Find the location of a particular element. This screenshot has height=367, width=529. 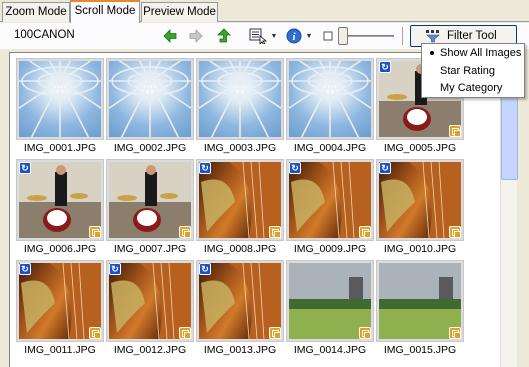

back-arrow-icon is located at coordinates (170, 36).